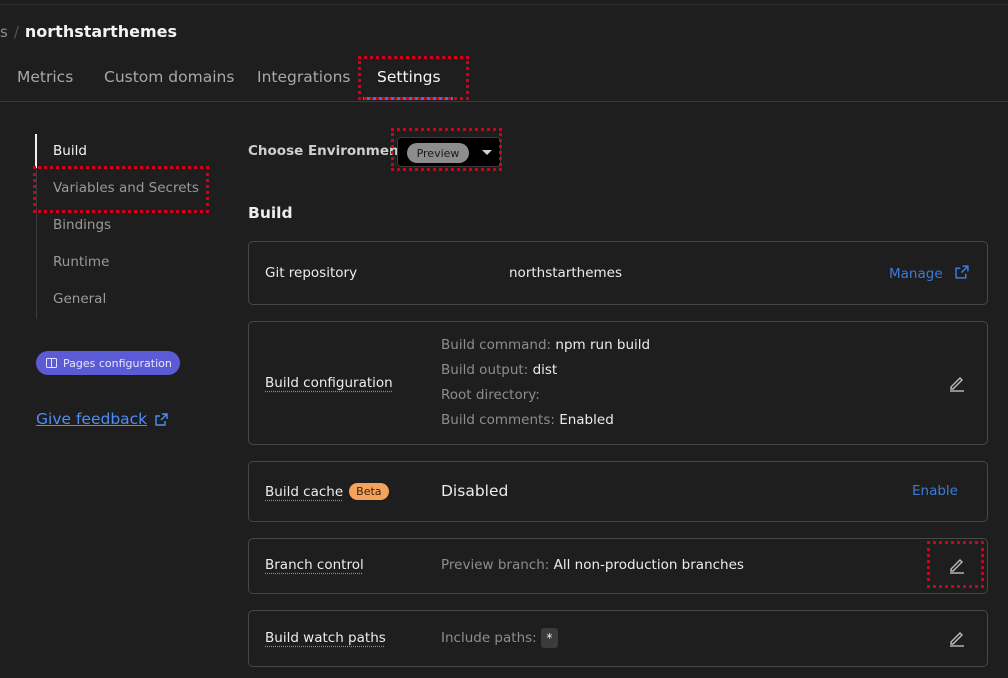 Image resolution: width=1008 pixels, height=678 pixels. Describe the element at coordinates (916, 274) in the screenshot. I see `manage-label: Manage` at that location.